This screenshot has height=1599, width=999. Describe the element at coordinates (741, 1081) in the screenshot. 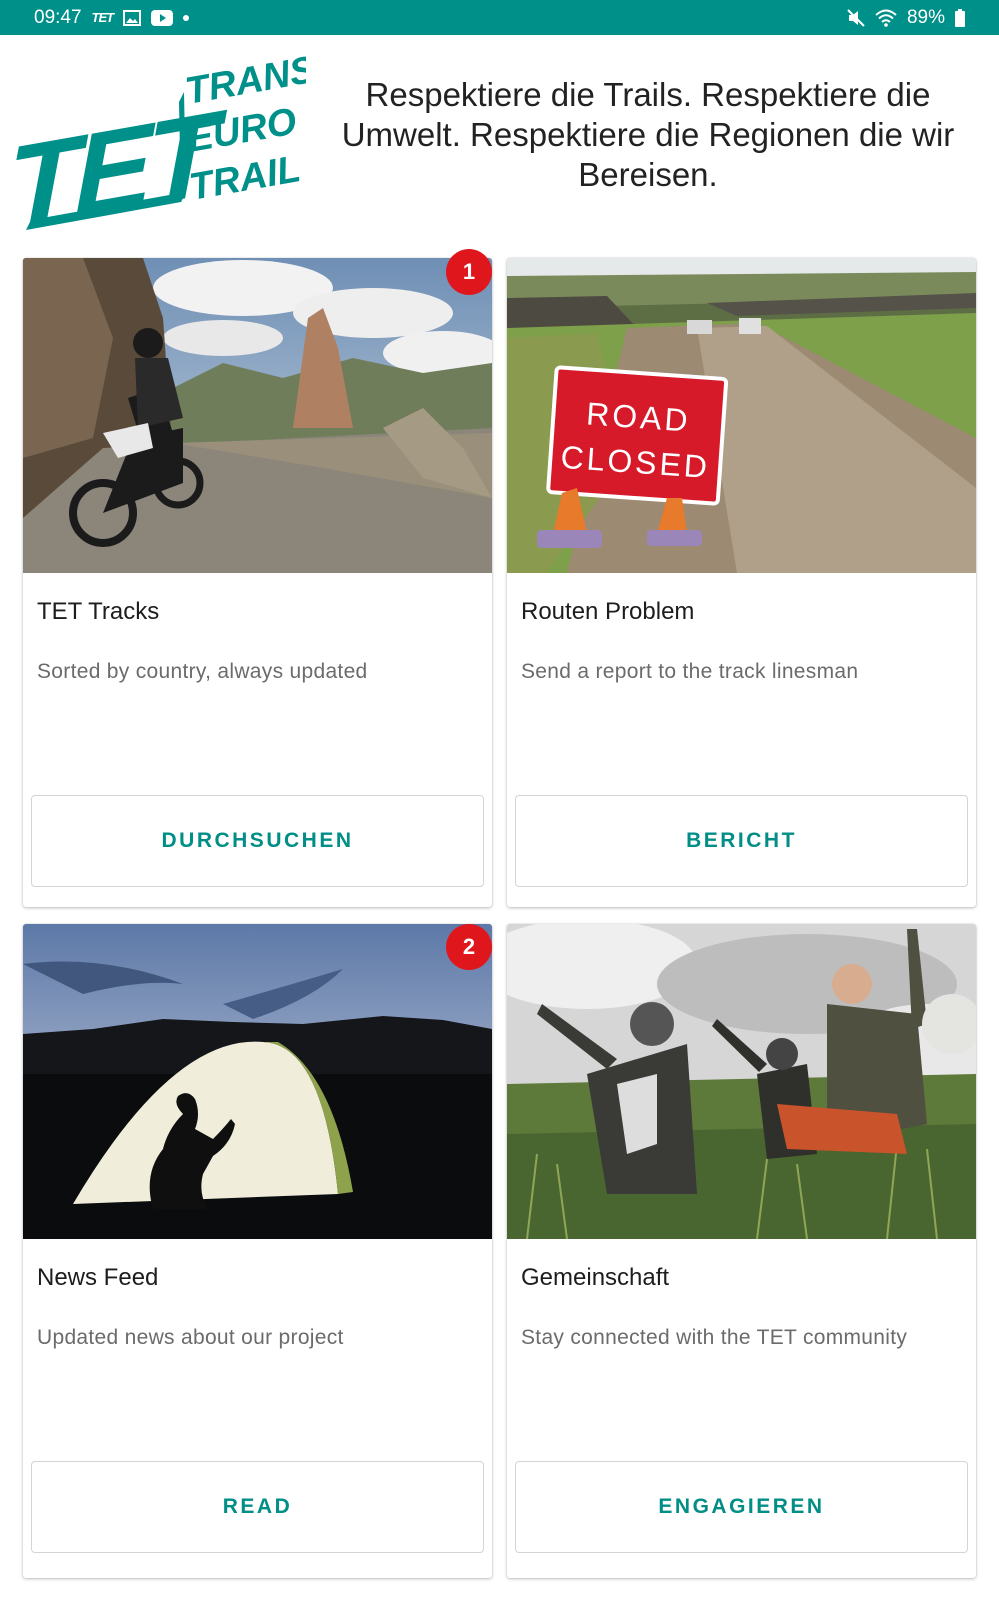

I see `card-image-riders` at that location.